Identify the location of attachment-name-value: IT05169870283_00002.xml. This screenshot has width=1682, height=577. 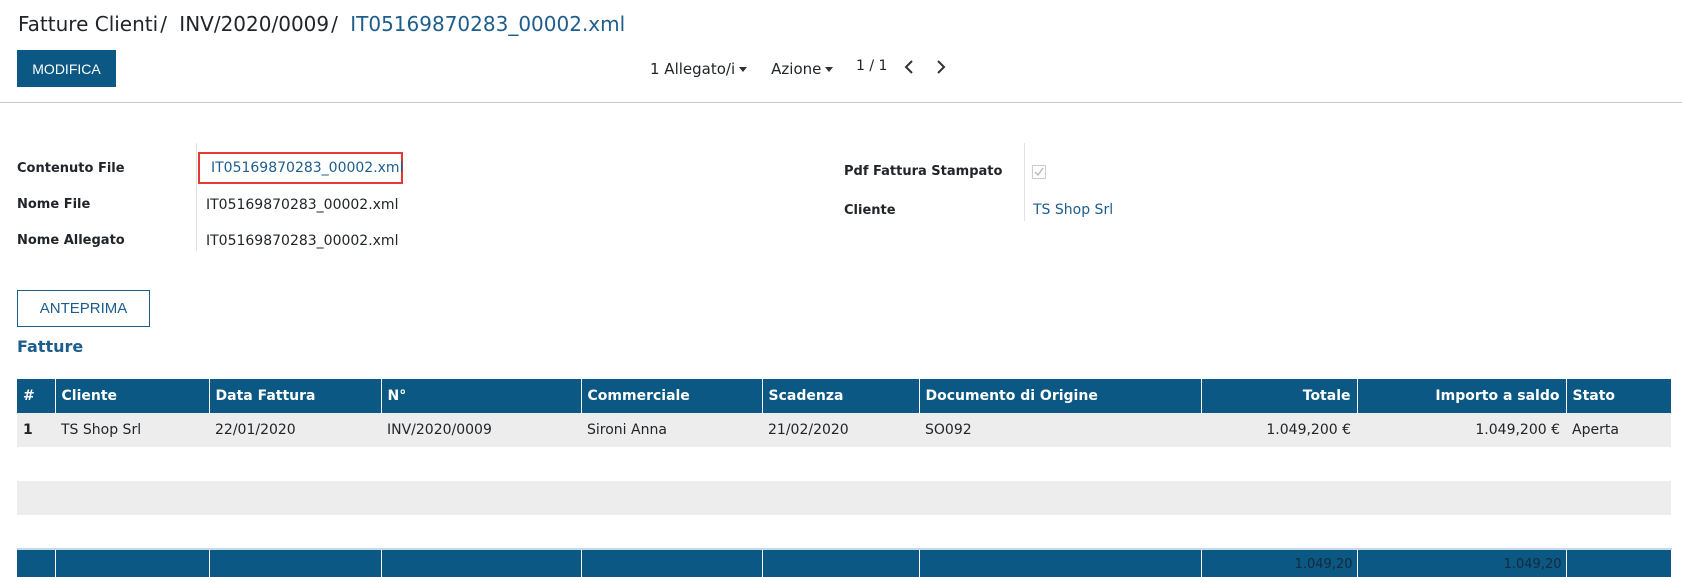
(302, 241).